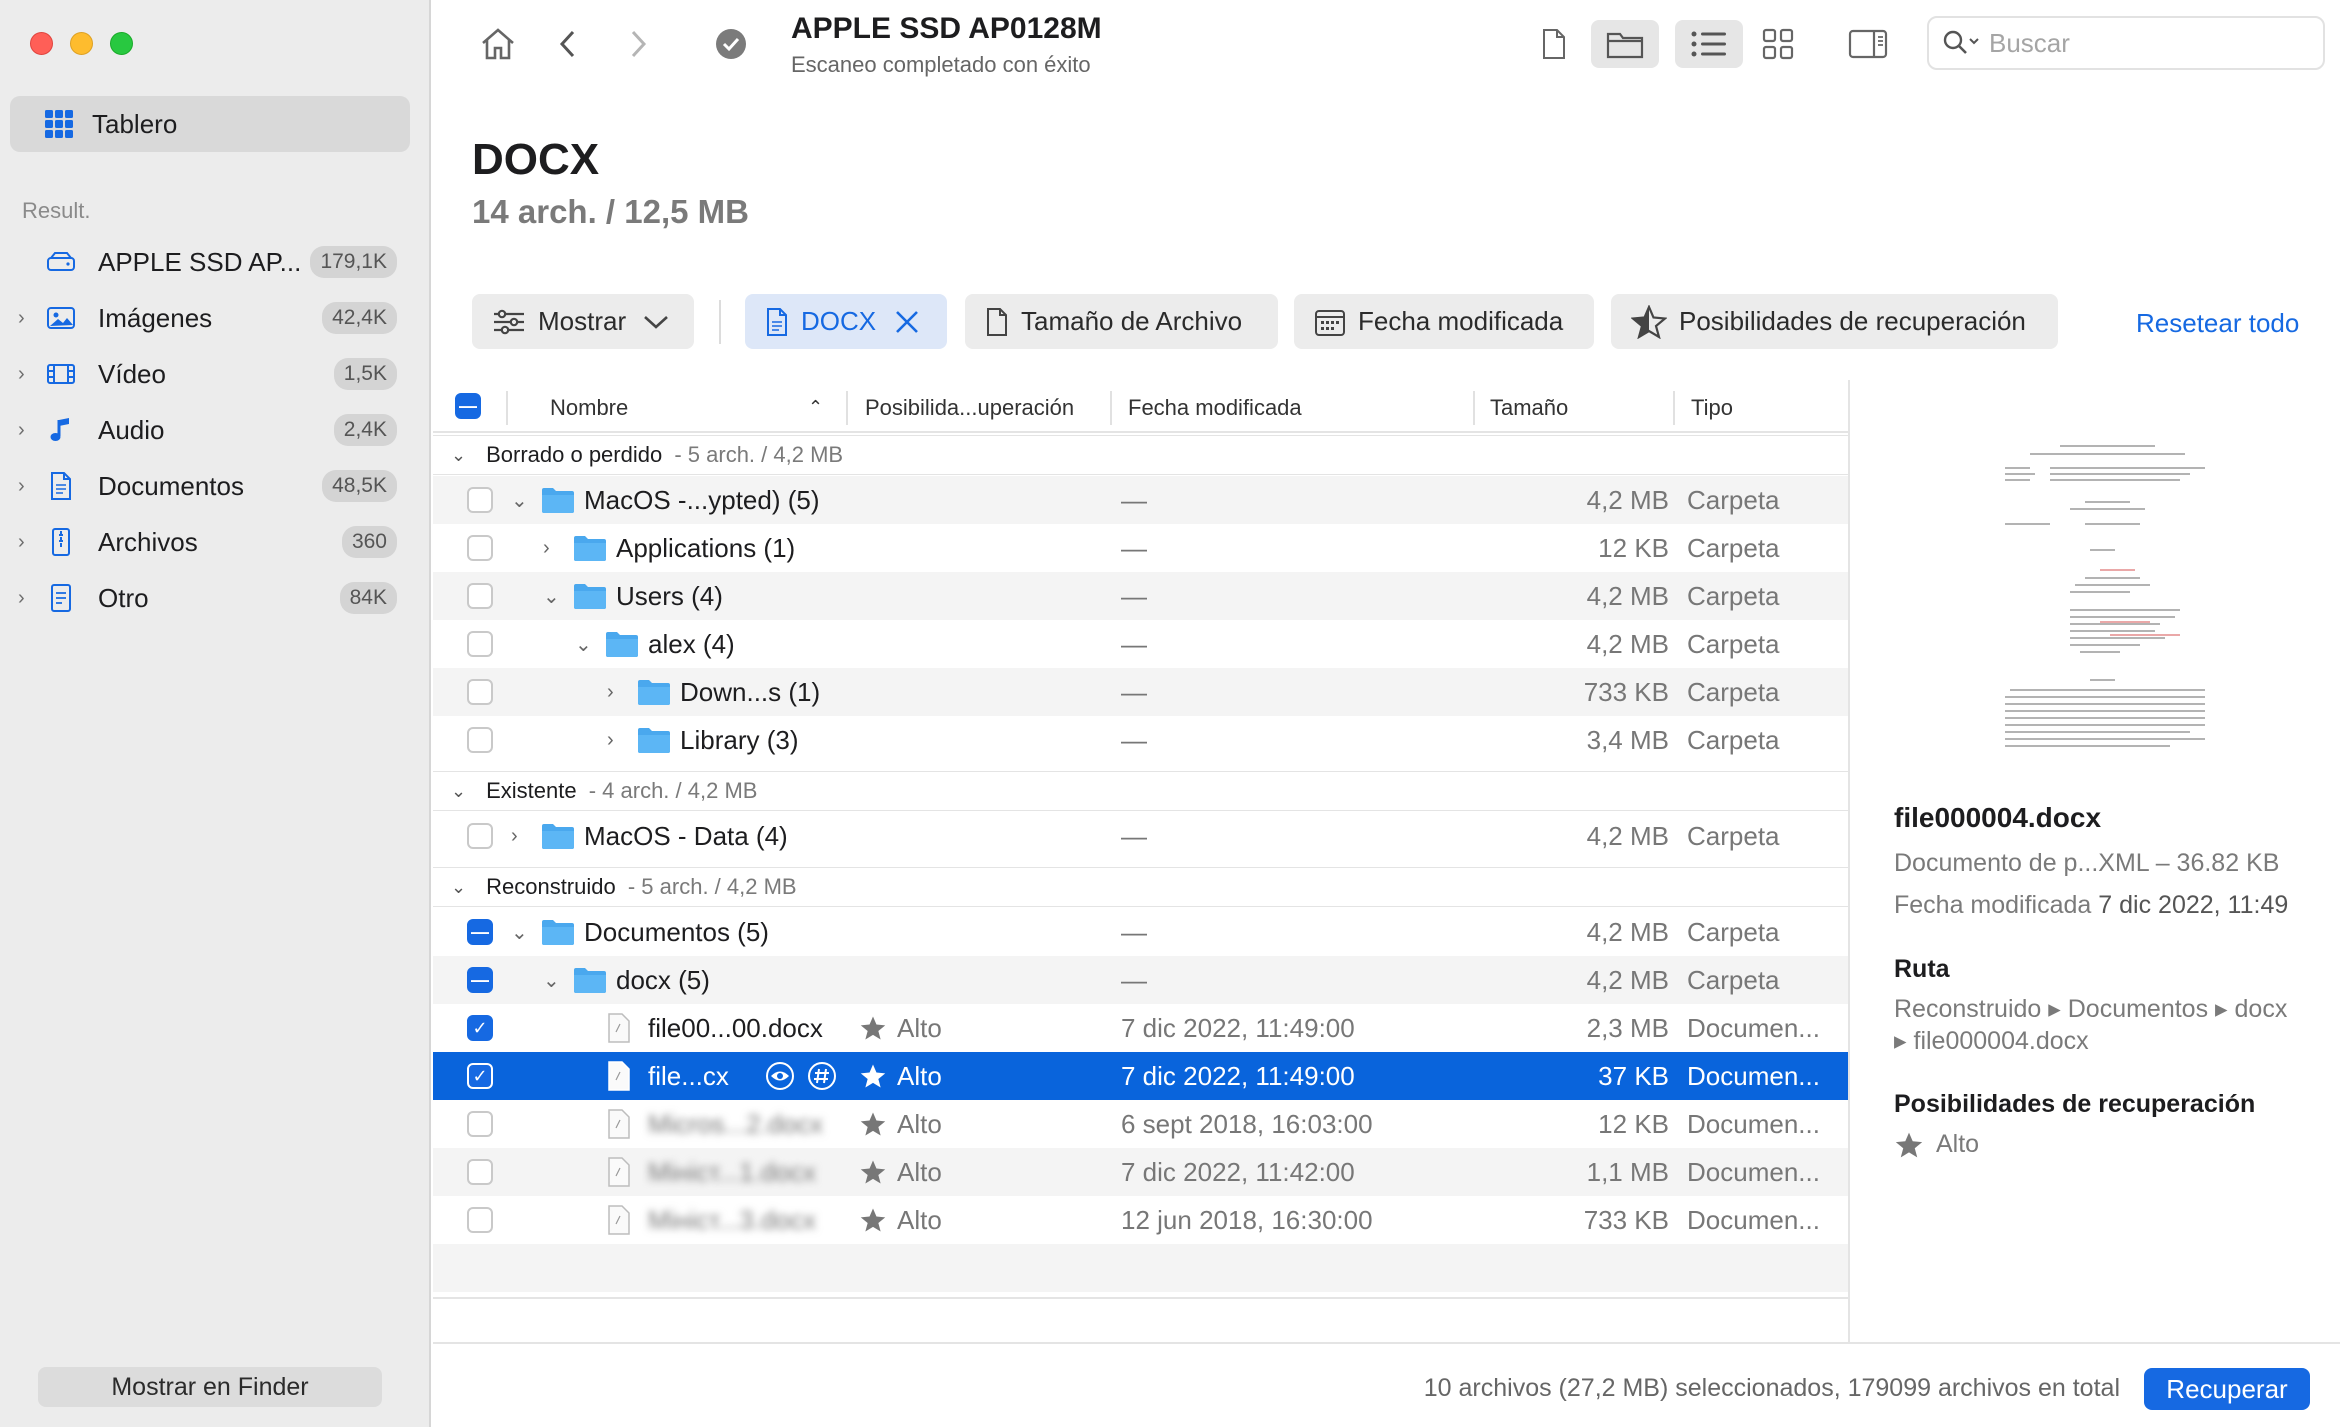  What do you see at coordinates (1141, 791) in the screenshot?
I see `group-header-existing: ⌄ Existente - 4 arch. / 4,2 MB` at bounding box center [1141, 791].